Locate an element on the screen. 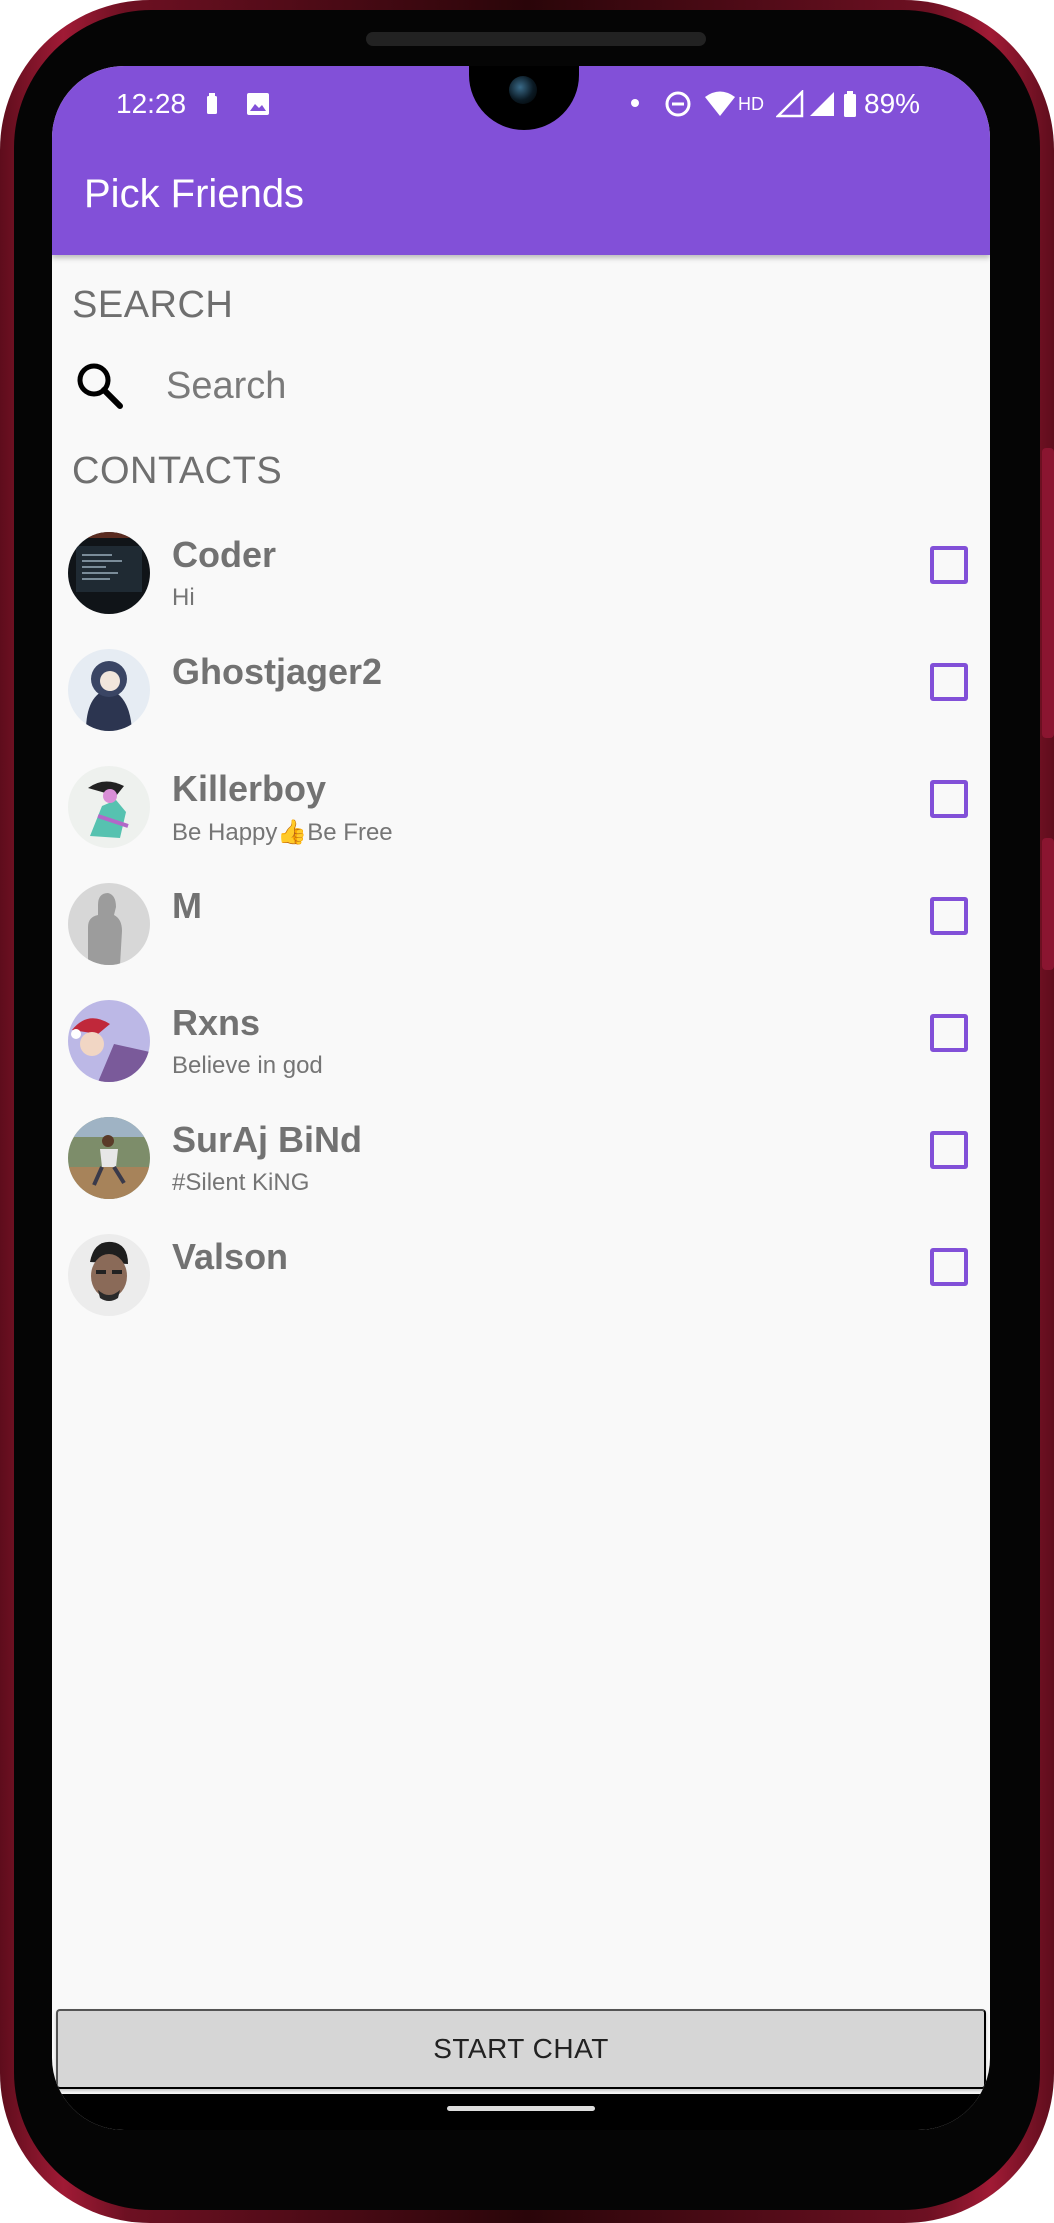 The width and height of the screenshot is (1054, 2223). contact-status: Believe in god is located at coordinates (247, 1065).